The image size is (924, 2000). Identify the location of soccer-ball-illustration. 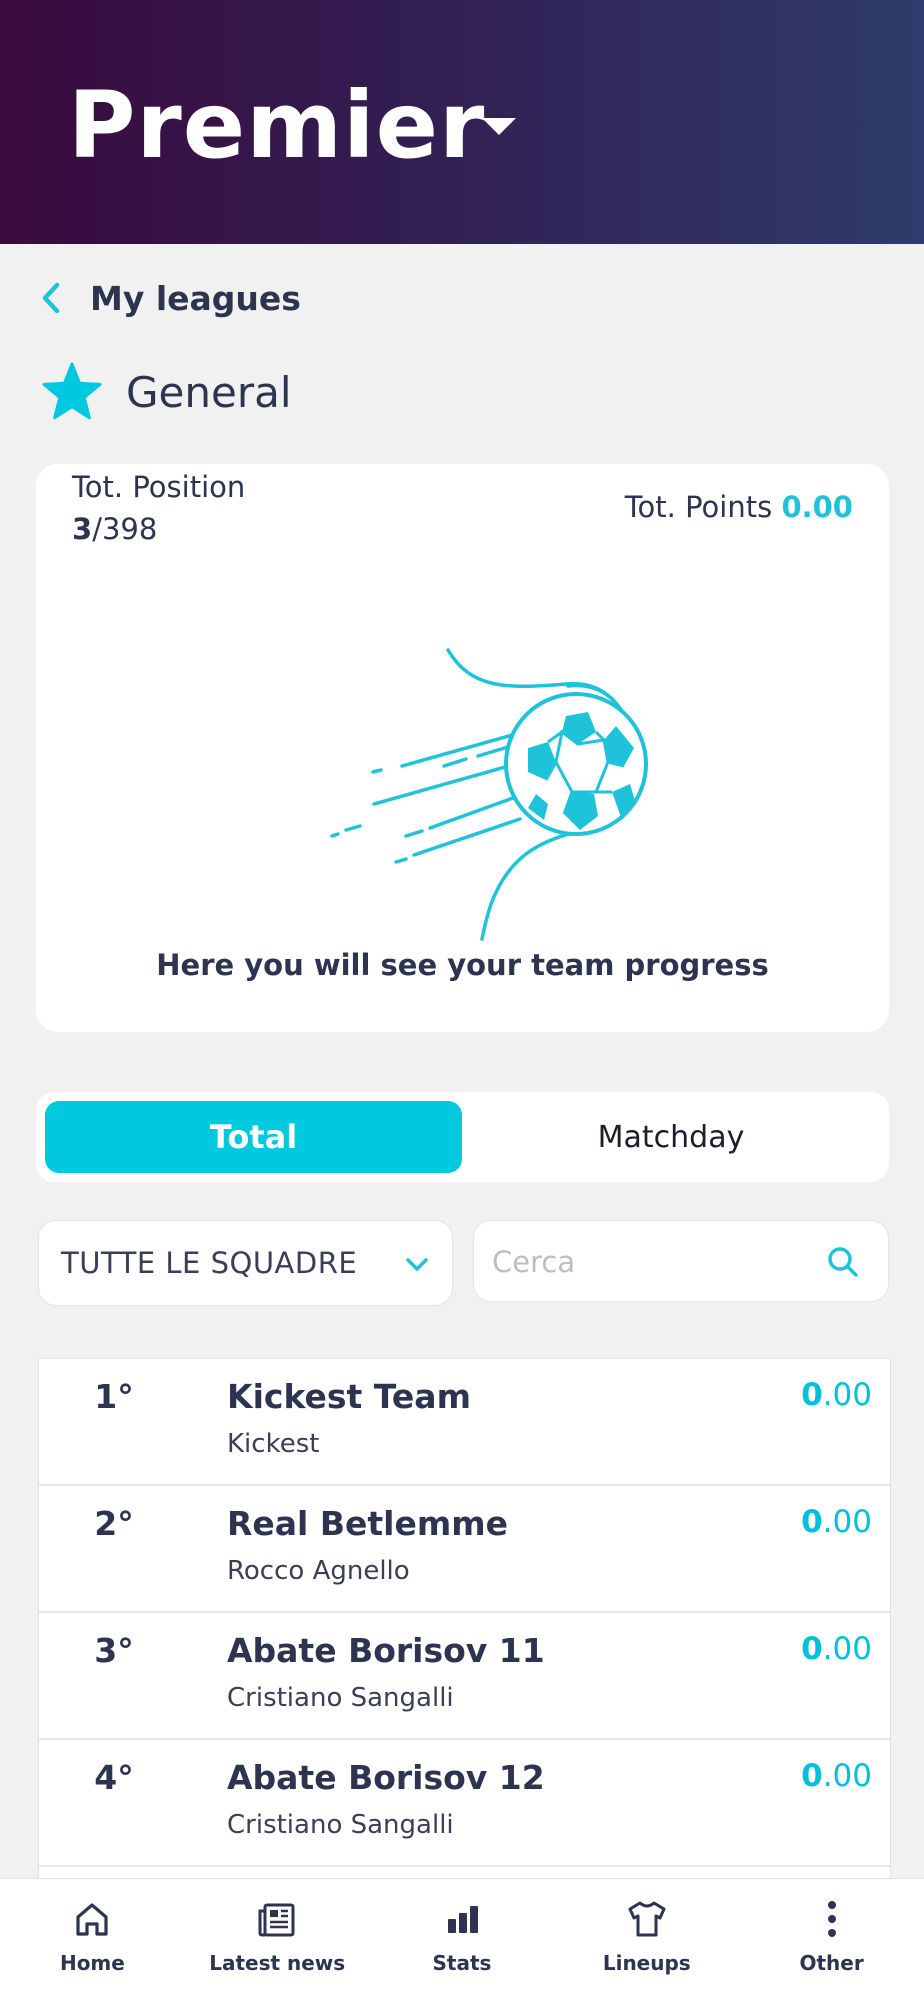
(489, 794).